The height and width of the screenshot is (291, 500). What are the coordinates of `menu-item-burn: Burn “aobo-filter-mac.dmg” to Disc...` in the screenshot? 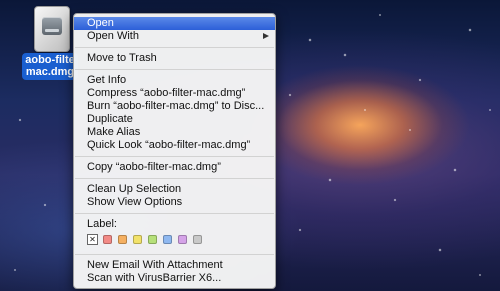 It's located at (174, 106).